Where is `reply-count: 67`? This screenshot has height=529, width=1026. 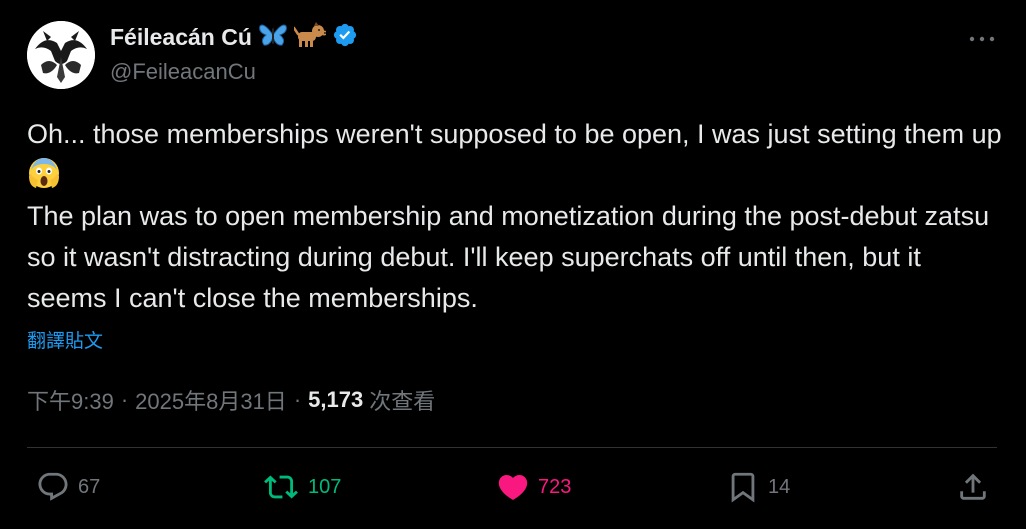
reply-count: 67 is located at coordinates (89, 486).